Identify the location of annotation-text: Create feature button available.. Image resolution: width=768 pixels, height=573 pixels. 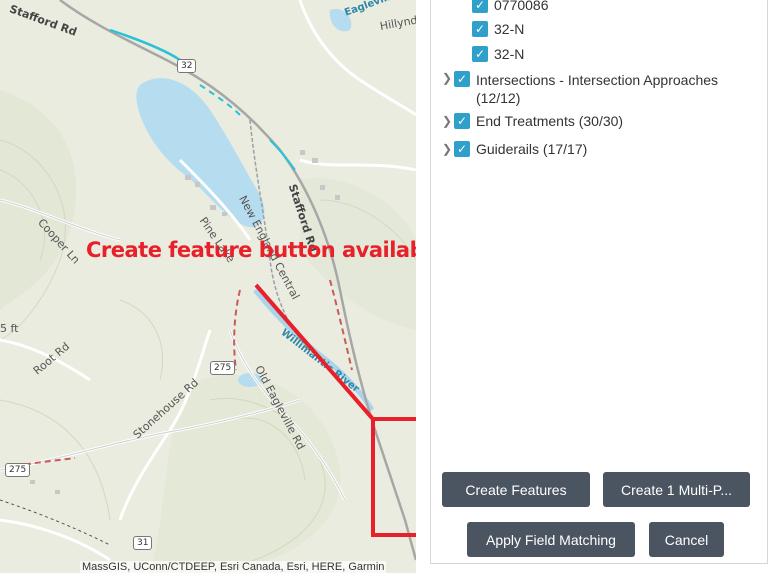
(269, 250).